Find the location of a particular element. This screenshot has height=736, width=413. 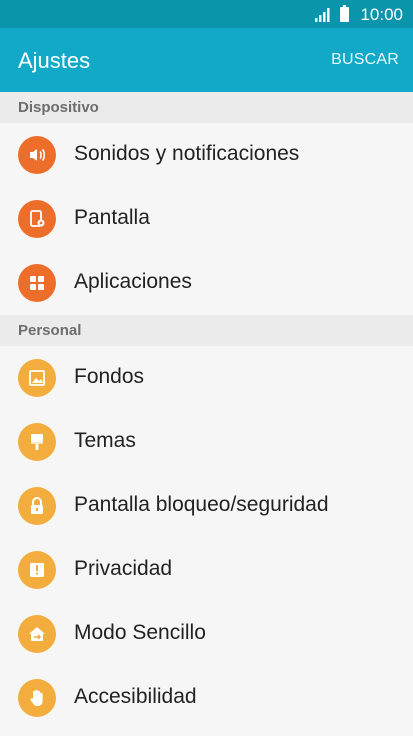

brush-icon is located at coordinates (37, 442).